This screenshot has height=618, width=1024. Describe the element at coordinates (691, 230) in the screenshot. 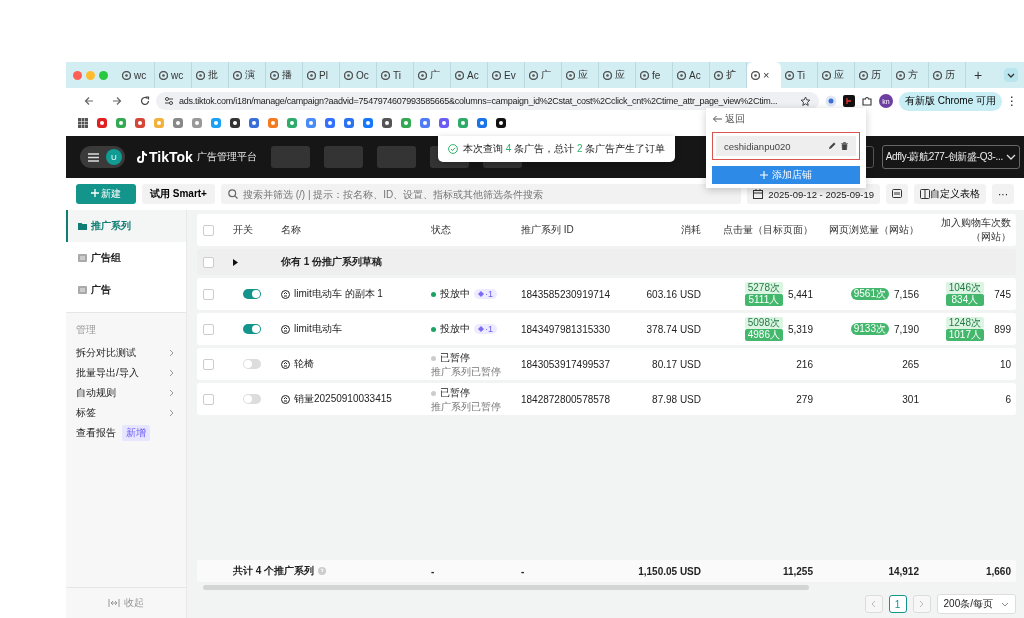

I see `column-header: 消耗` at that location.